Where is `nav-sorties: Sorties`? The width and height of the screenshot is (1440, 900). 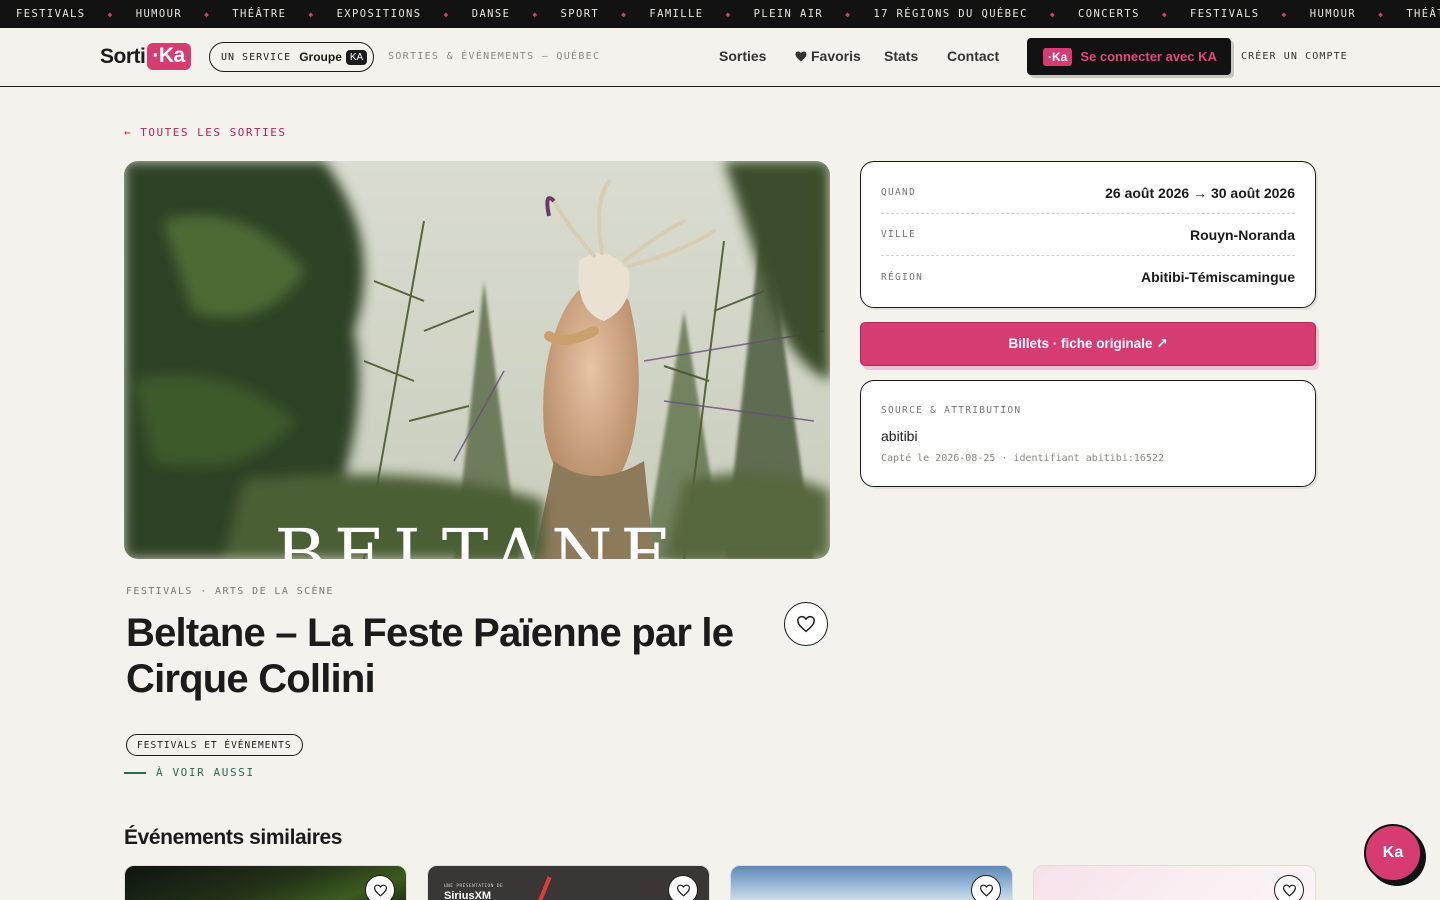 nav-sorties: Sorties is located at coordinates (742, 56).